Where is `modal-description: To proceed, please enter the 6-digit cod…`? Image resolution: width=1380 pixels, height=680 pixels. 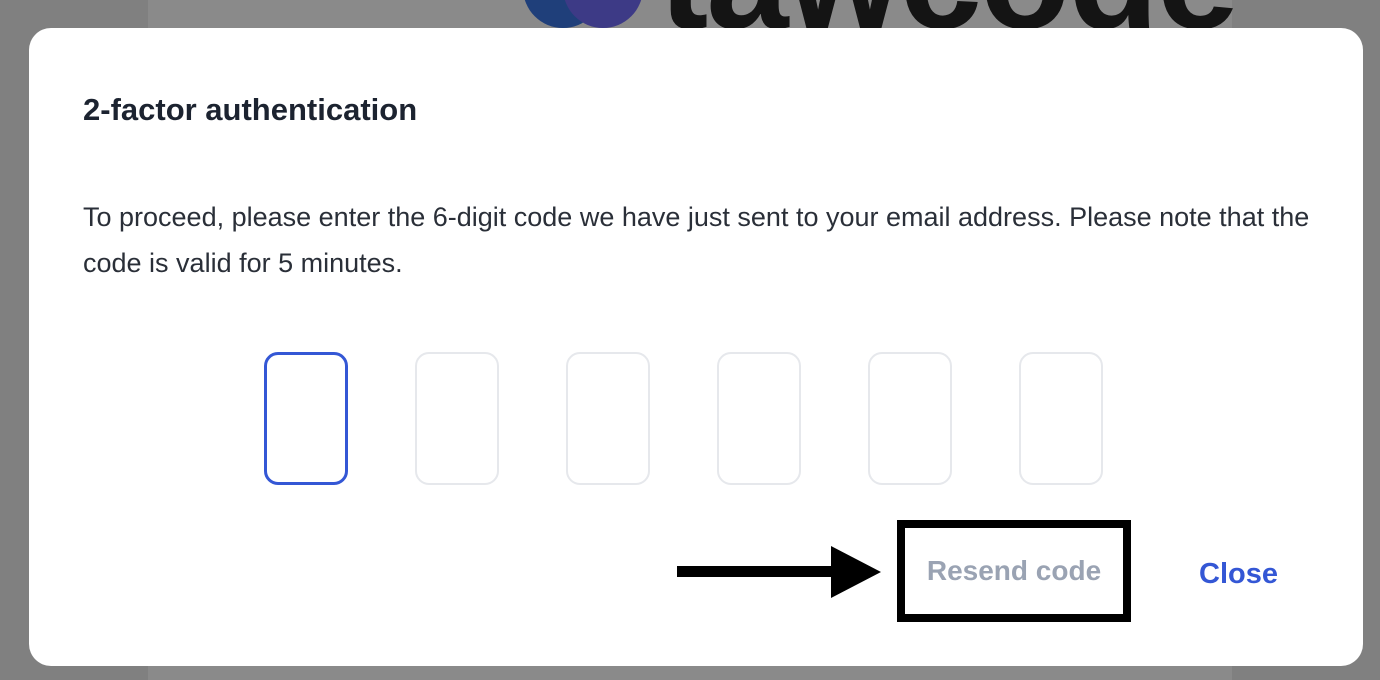
modal-description: To proceed, please enter the 6-digit cod… is located at coordinates (696, 240).